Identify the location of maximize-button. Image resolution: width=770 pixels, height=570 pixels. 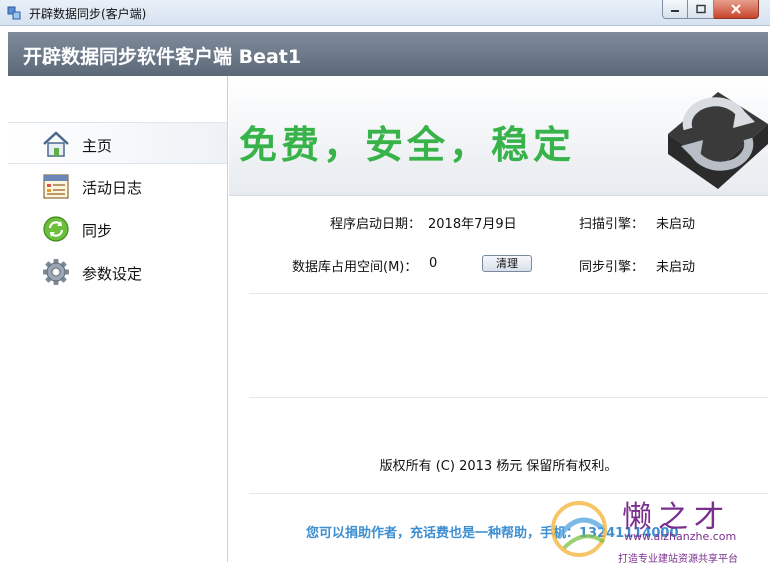
(701, 9).